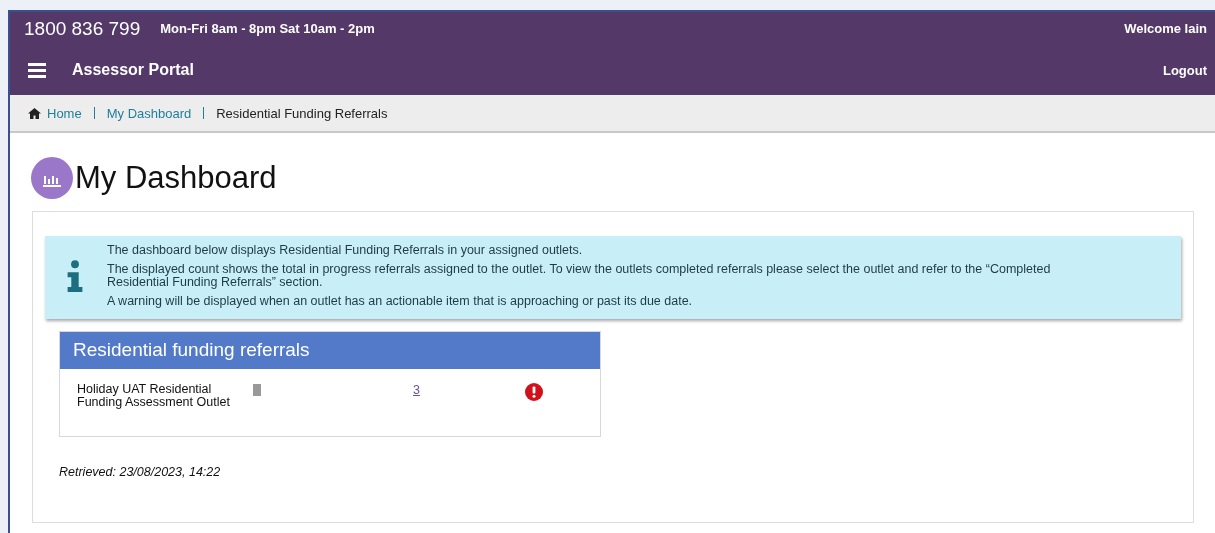 The height and width of the screenshot is (533, 1215). I want to click on opening-hours: Mon-Fri 8am - 8pm Sat 10am - 2pm, so click(267, 28).